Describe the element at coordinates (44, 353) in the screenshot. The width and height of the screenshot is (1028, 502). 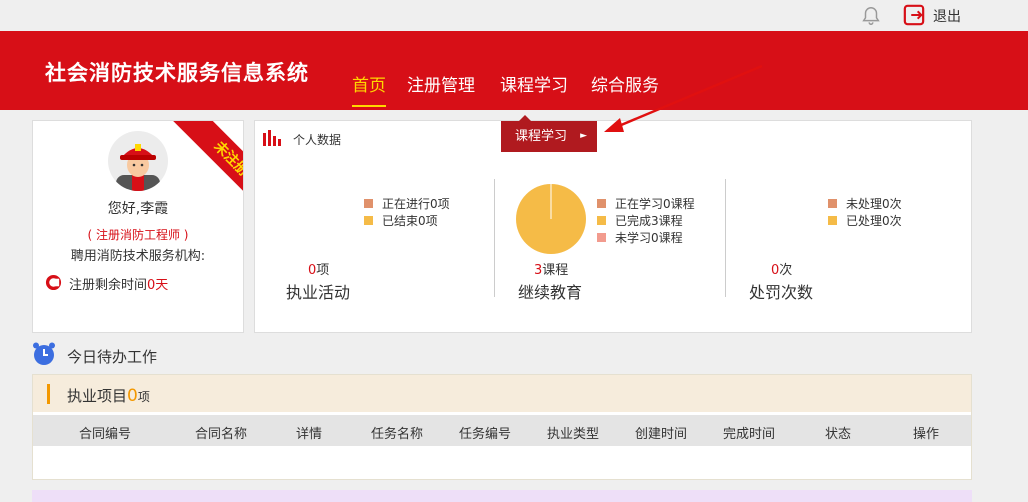
I see `alarm-clock-icon` at that location.